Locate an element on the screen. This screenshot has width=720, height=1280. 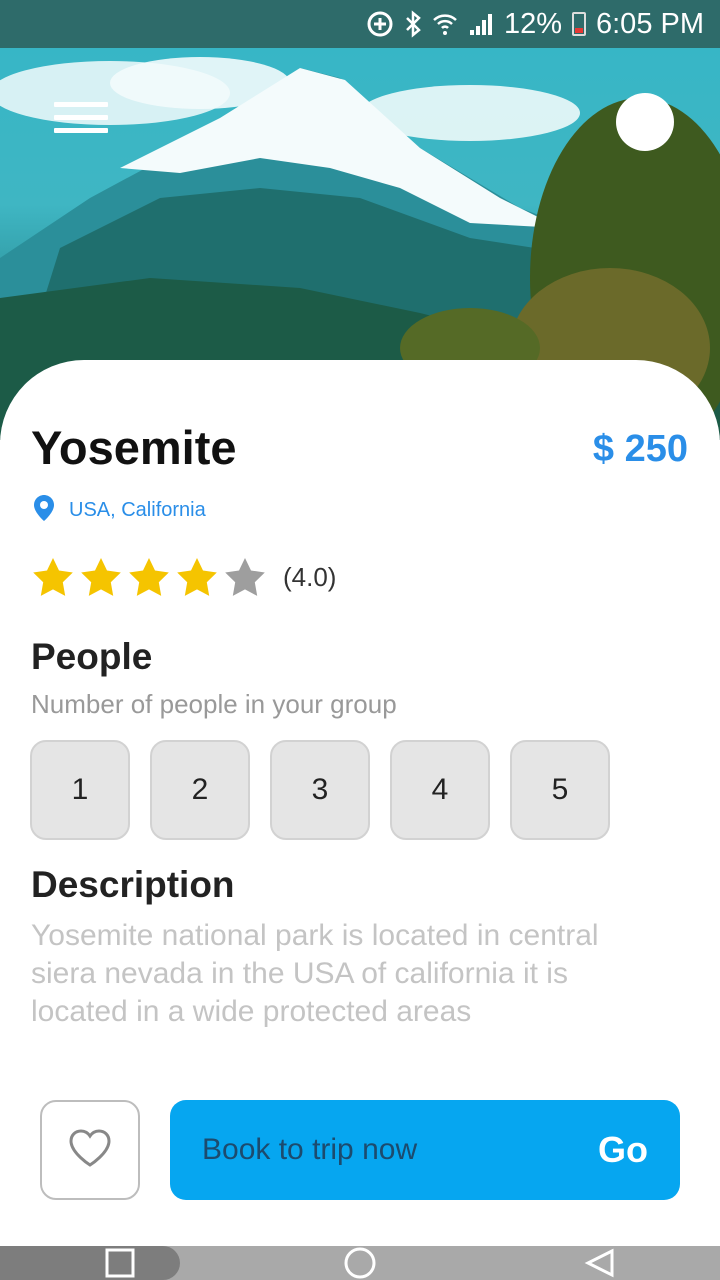
location-text: USA, California is located at coordinates (137, 510).